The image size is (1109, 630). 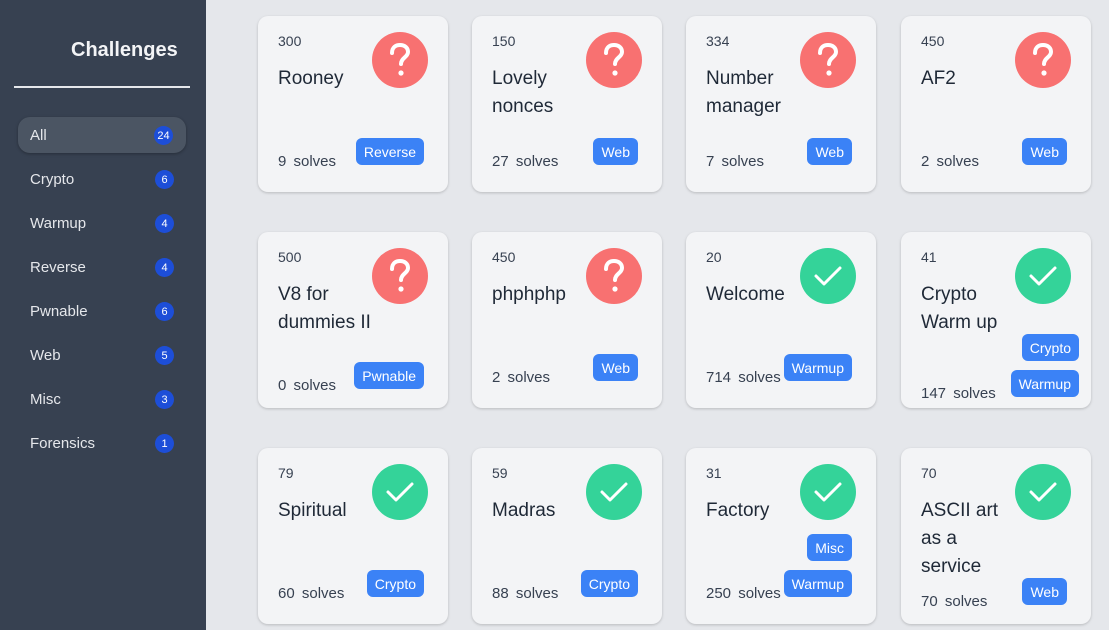 What do you see at coordinates (829, 547) in the screenshot?
I see `category-tag: Misc` at bounding box center [829, 547].